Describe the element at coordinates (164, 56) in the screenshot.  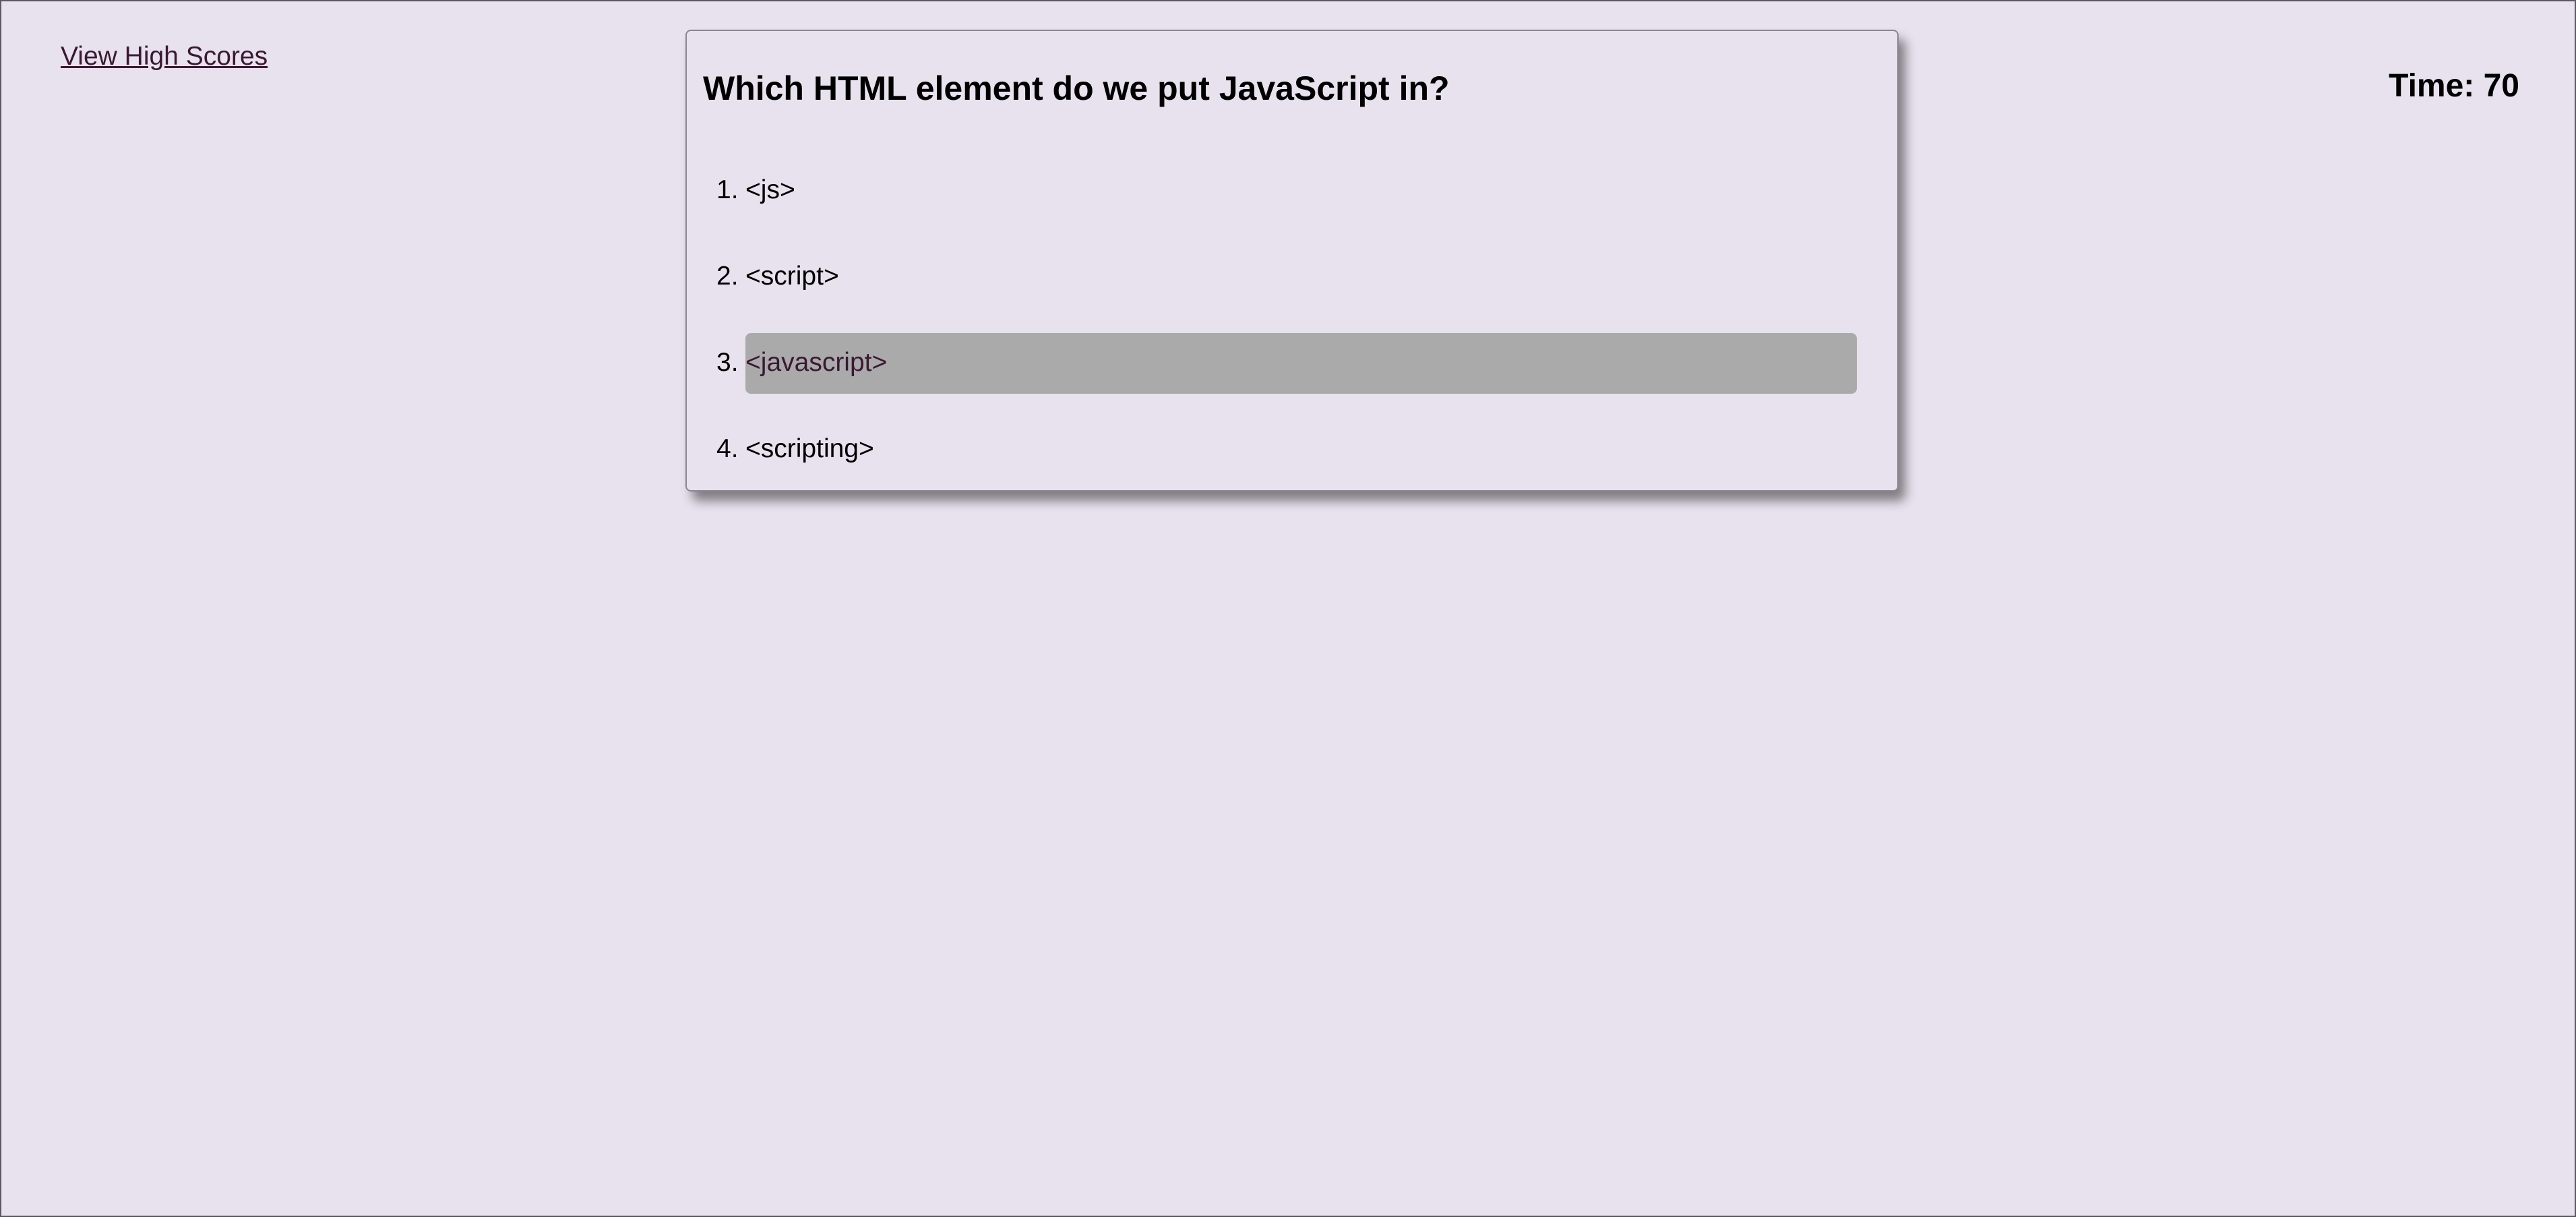
I see `view-high-scores-link: View High Scores` at that location.